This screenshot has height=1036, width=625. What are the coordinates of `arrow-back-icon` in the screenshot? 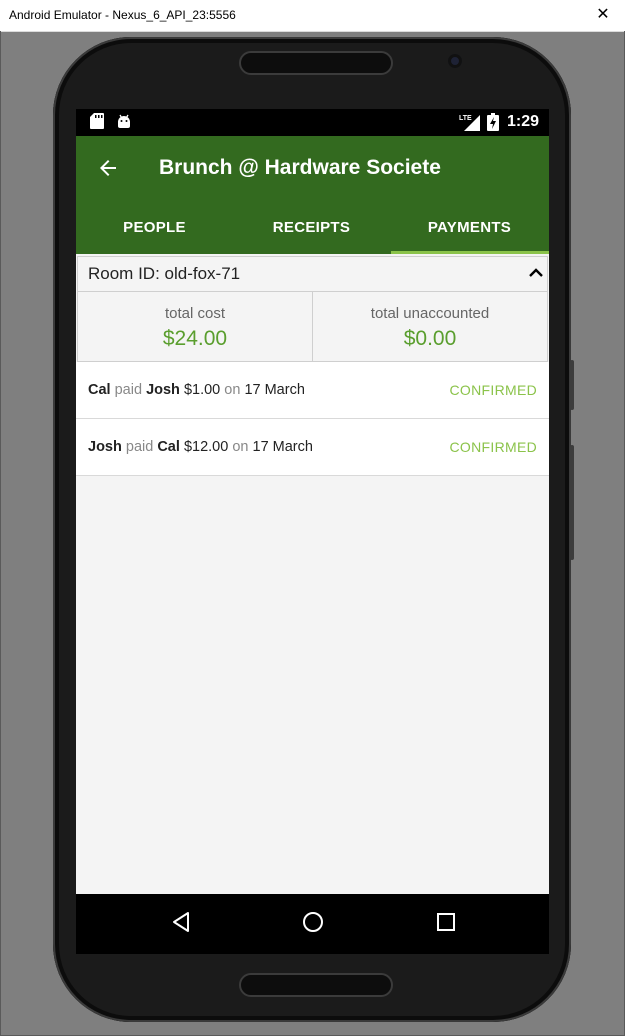 It's located at (108, 168).